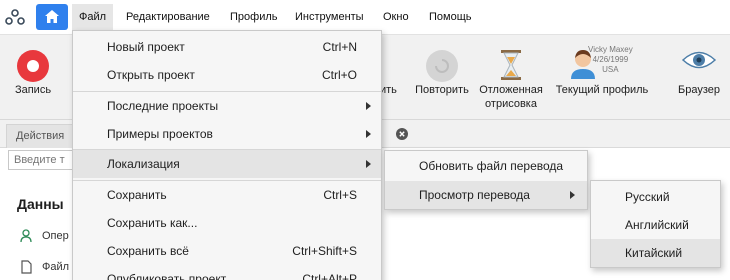 The height and width of the screenshot is (280, 730). Describe the element at coordinates (699, 60) in the screenshot. I see `eye-icon` at that location.